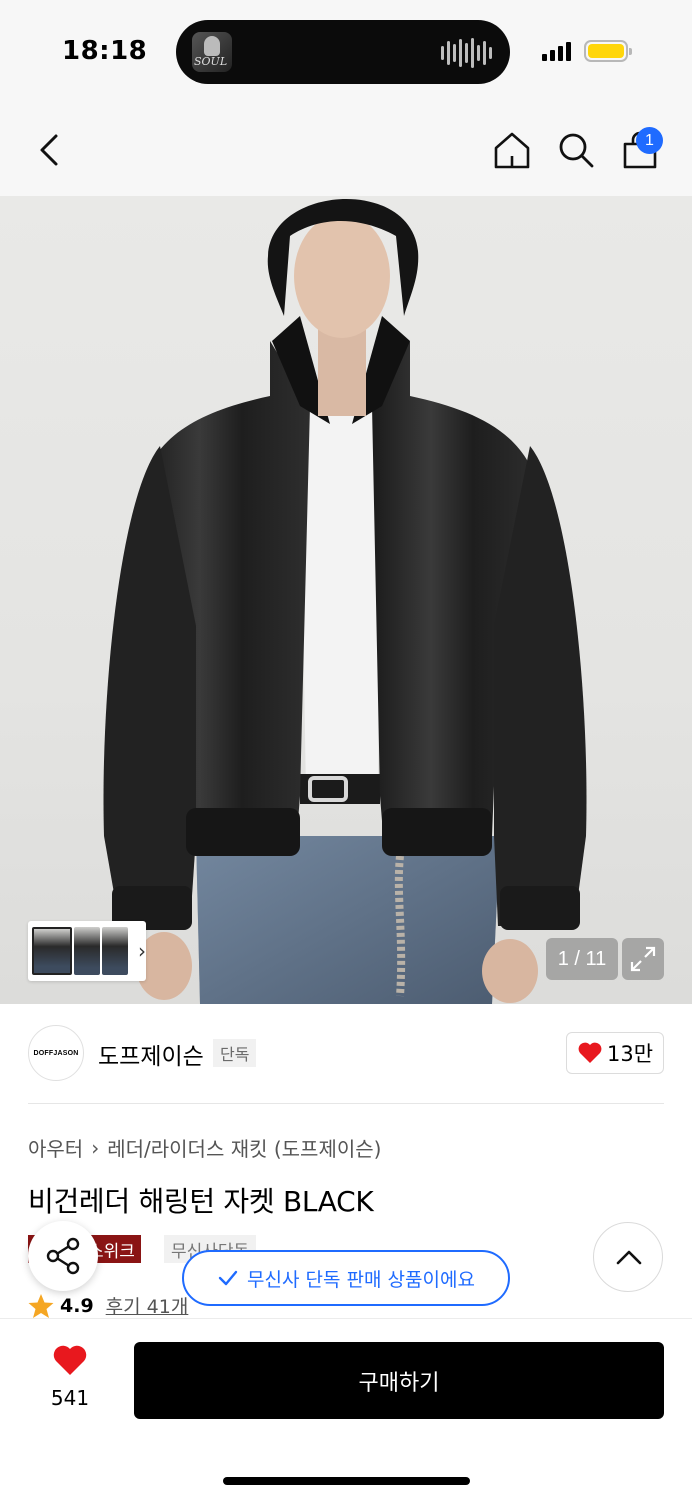  What do you see at coordinates (643, 959) in the screenshot?
I see `expand-icon` at bounding box center [643, 959].